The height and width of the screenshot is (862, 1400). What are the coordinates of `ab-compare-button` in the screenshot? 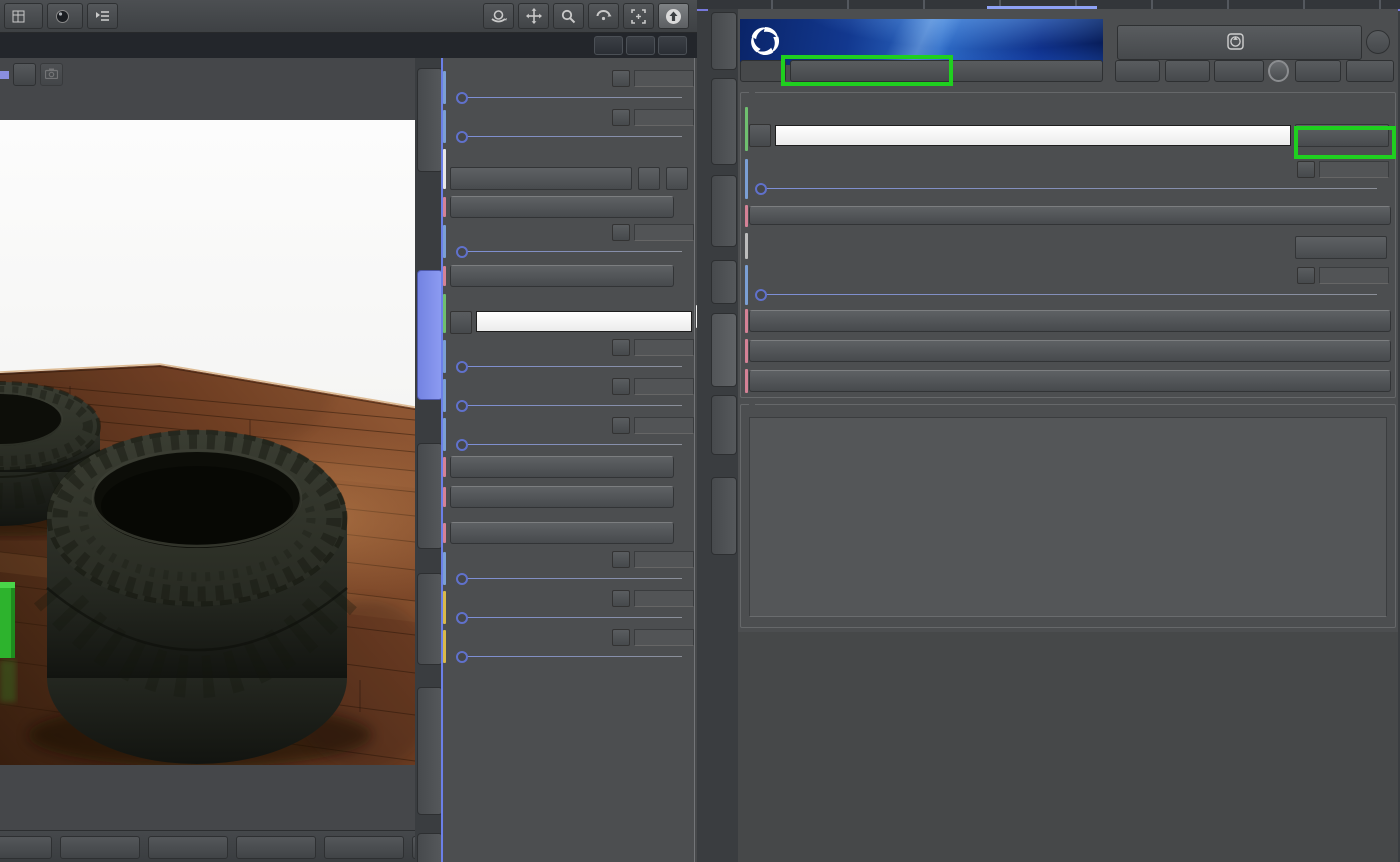 It's located at (763, 71).